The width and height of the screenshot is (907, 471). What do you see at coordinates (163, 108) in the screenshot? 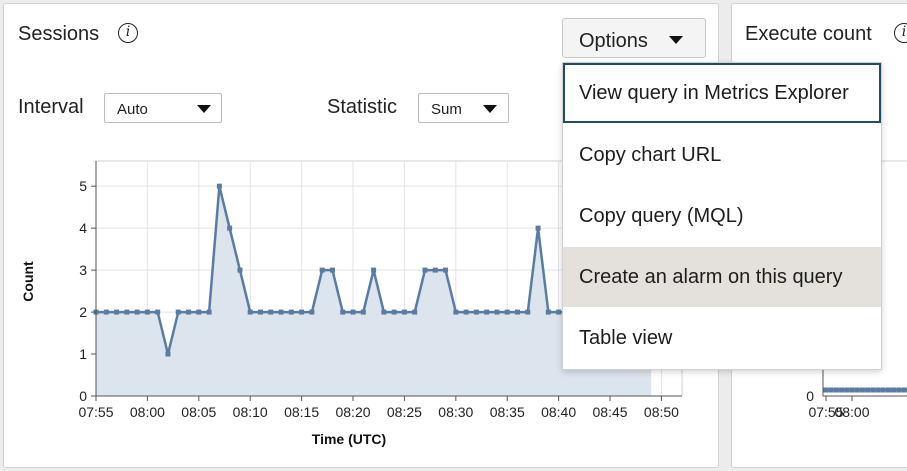
I see `interval-select: Auto` at bounding box center [163, 108].